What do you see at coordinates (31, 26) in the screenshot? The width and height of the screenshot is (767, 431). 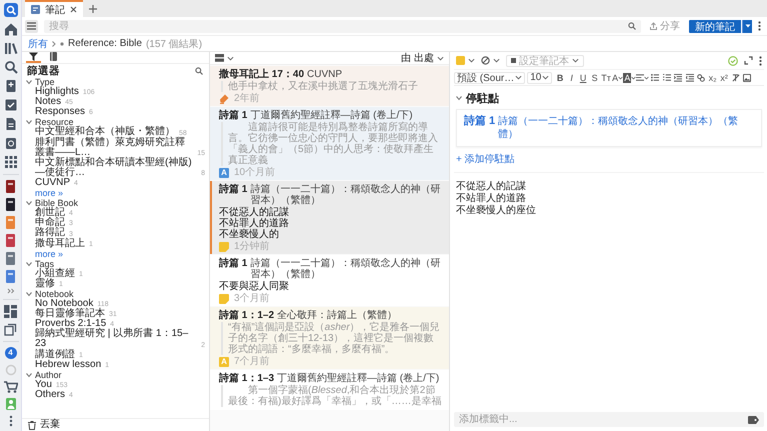 I see `menu-button` at bounding box center [31, 26].